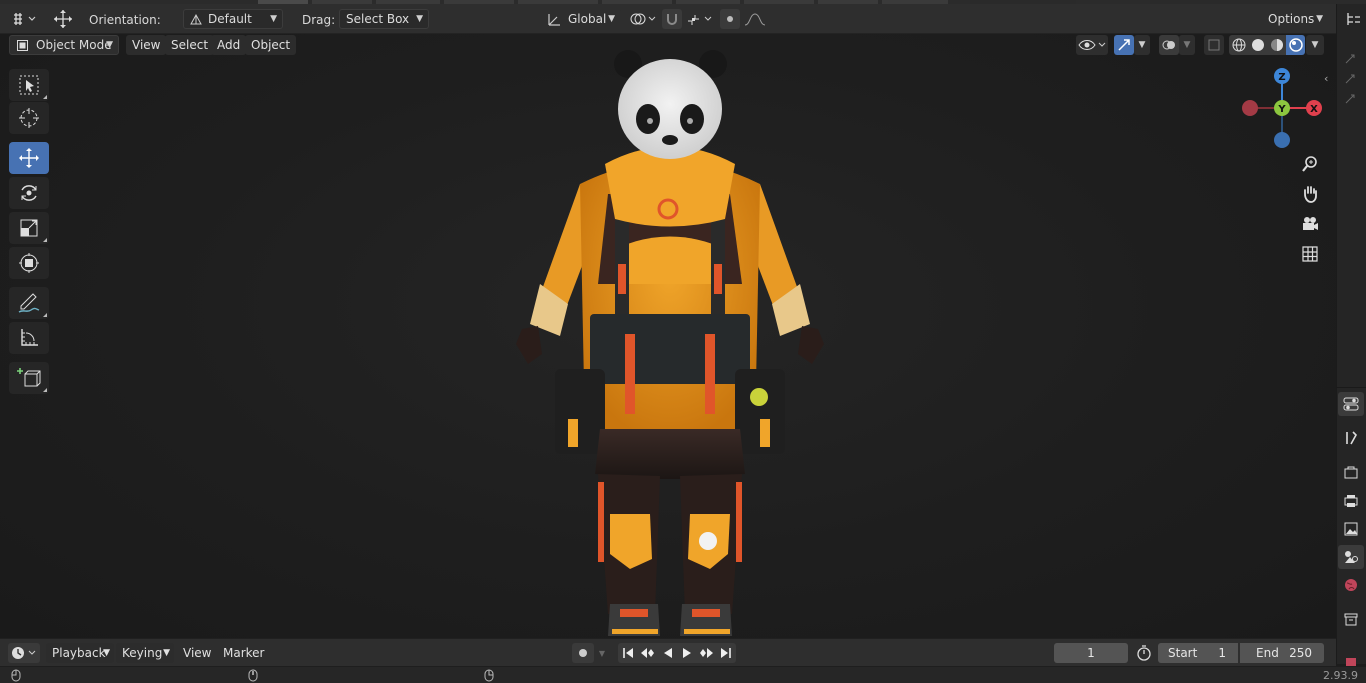 The image size is (1366, 683). I want to click on zoom-button, so click(1310, 164).